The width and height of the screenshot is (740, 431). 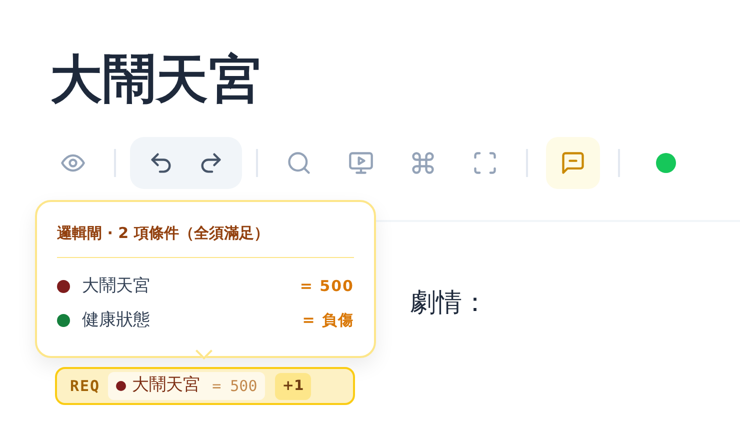 What do you see at coordinates (205, 240) in the screenshot?
I see `tooltip-title: 邏輯閘 · 2 項條件（全須滿足）` at bounding box center [205, 240].